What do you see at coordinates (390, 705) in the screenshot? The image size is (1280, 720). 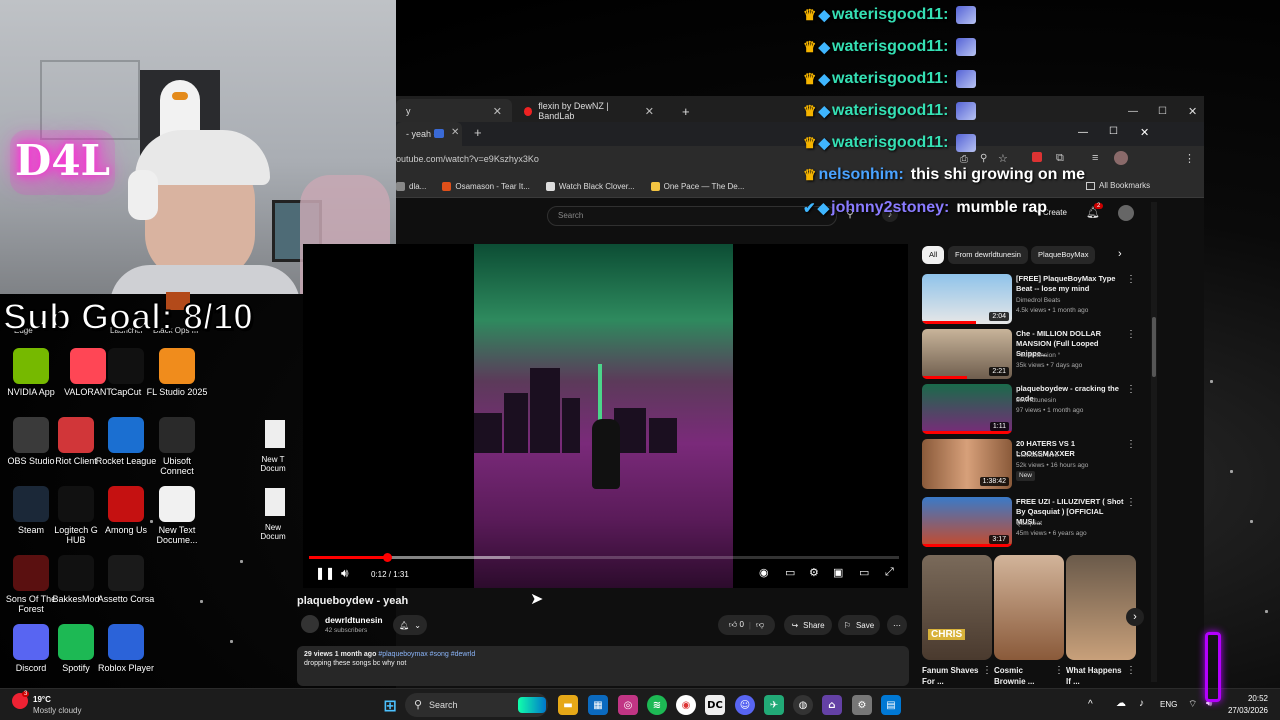 I see `windows-start-icon: ⊞` at bounding box center [390, 705].